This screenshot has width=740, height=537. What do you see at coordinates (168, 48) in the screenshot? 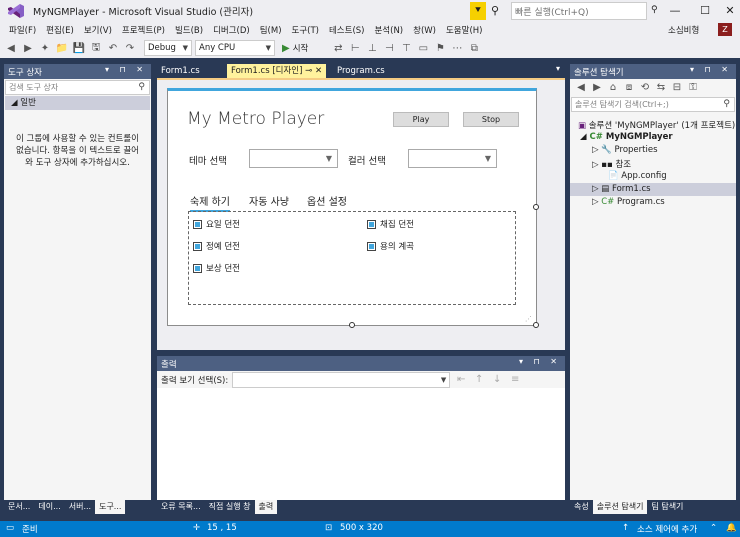
I see `solution-config-dropdown: Debug ▼` at bounding box center [168, 48].